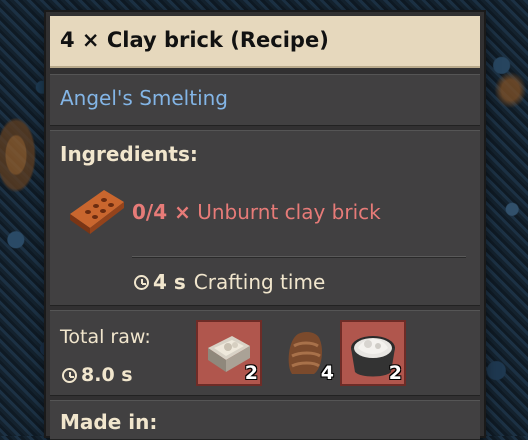 The height and width of the screenshot is (440, 528). I want to click on mod-name: Angel's Smelting, so click(144, 98).